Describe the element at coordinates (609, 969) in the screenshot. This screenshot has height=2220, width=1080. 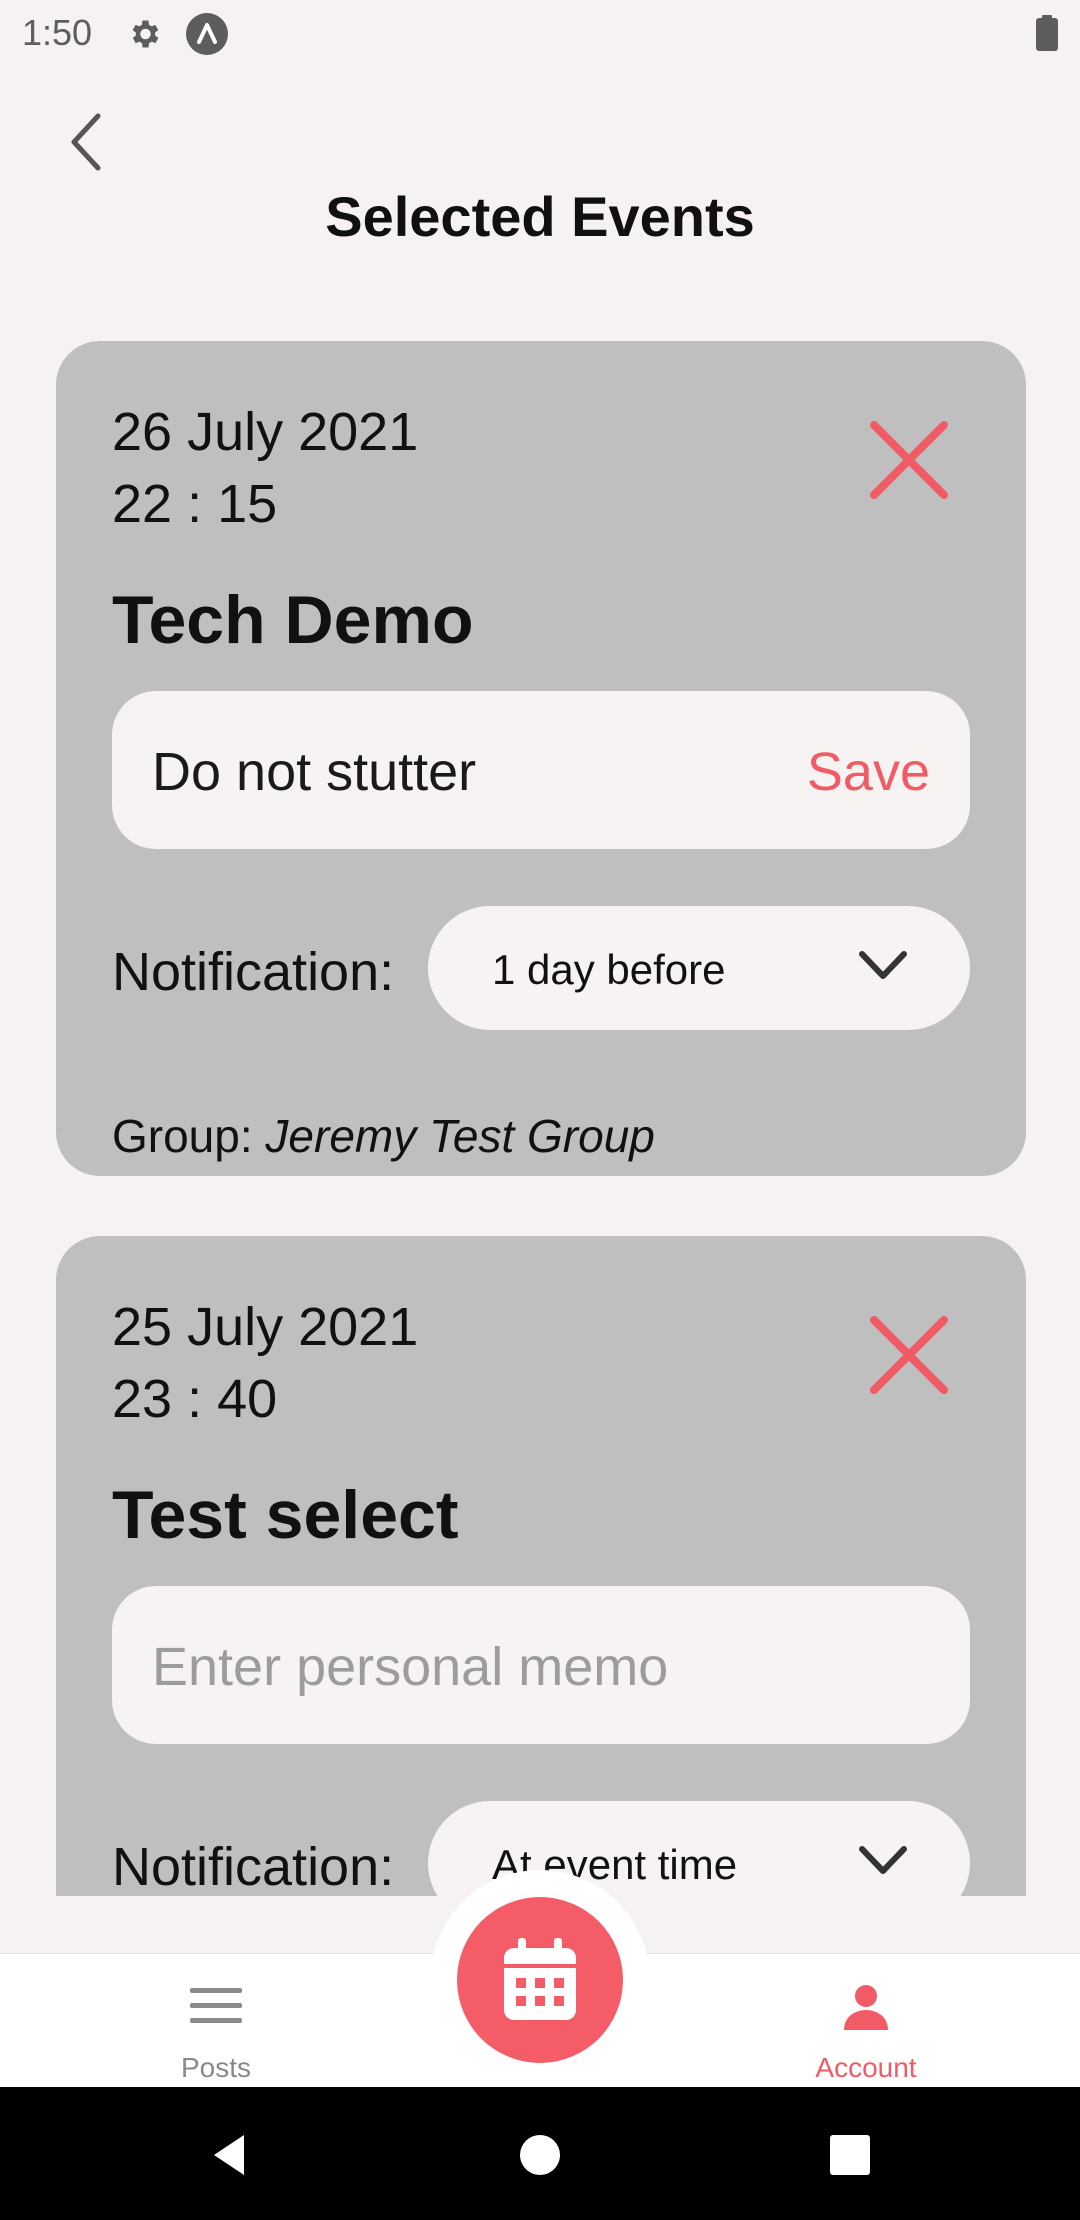
I see `notification-value: 1 day before` at that location.